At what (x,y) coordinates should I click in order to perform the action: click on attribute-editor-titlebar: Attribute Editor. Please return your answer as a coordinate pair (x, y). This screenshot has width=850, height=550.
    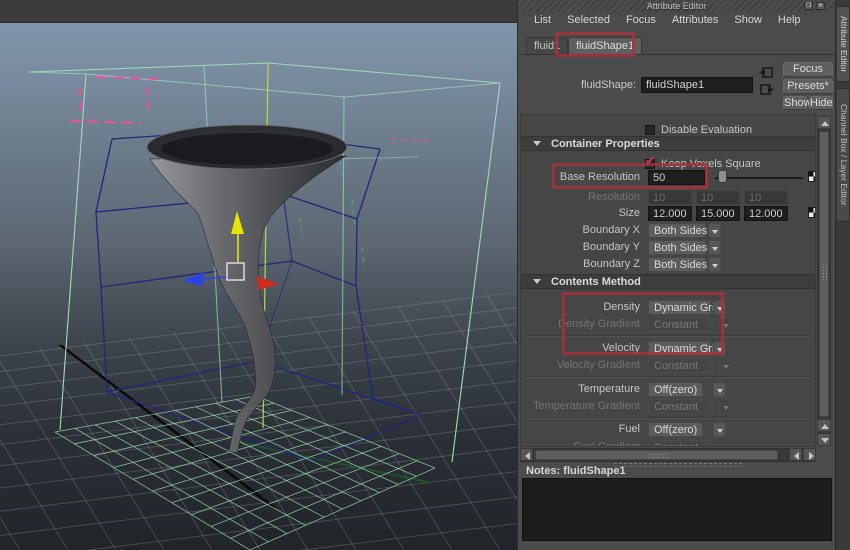
    Looking at the image, I should click on (676, 6).